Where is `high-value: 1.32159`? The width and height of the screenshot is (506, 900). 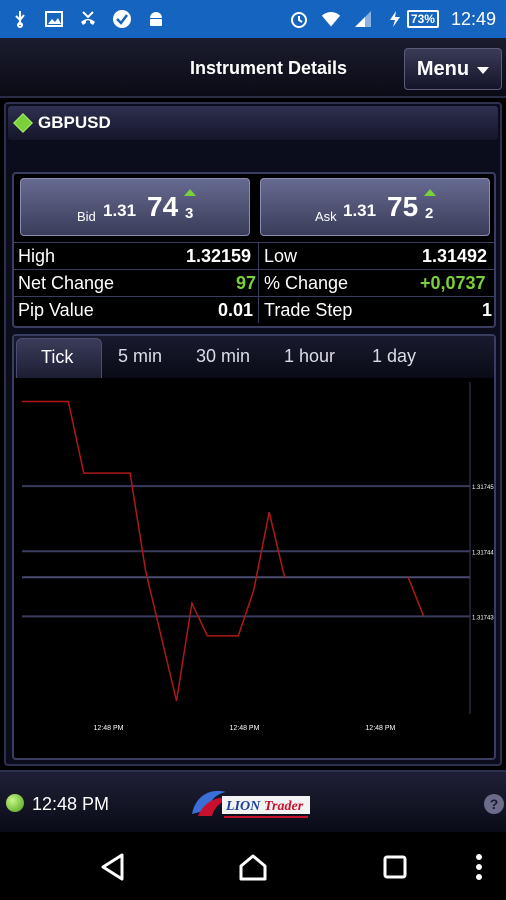 high-value: 1.32159 is located at coordinates (219, 256).